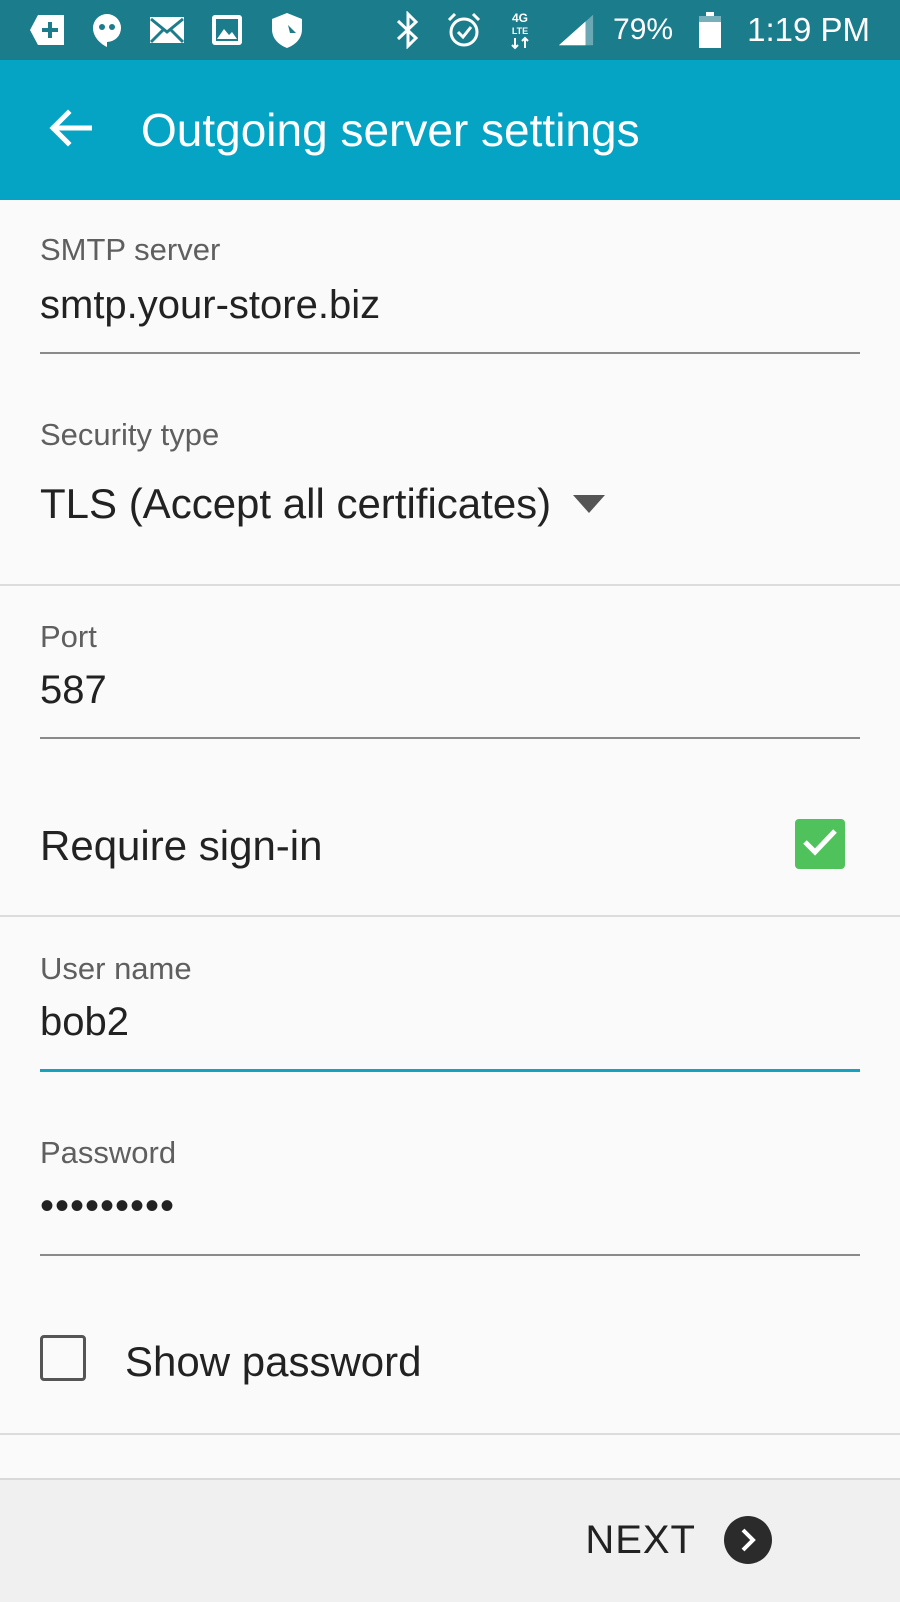  I want to click on show-password-label: Show password, so click(273, 1362).